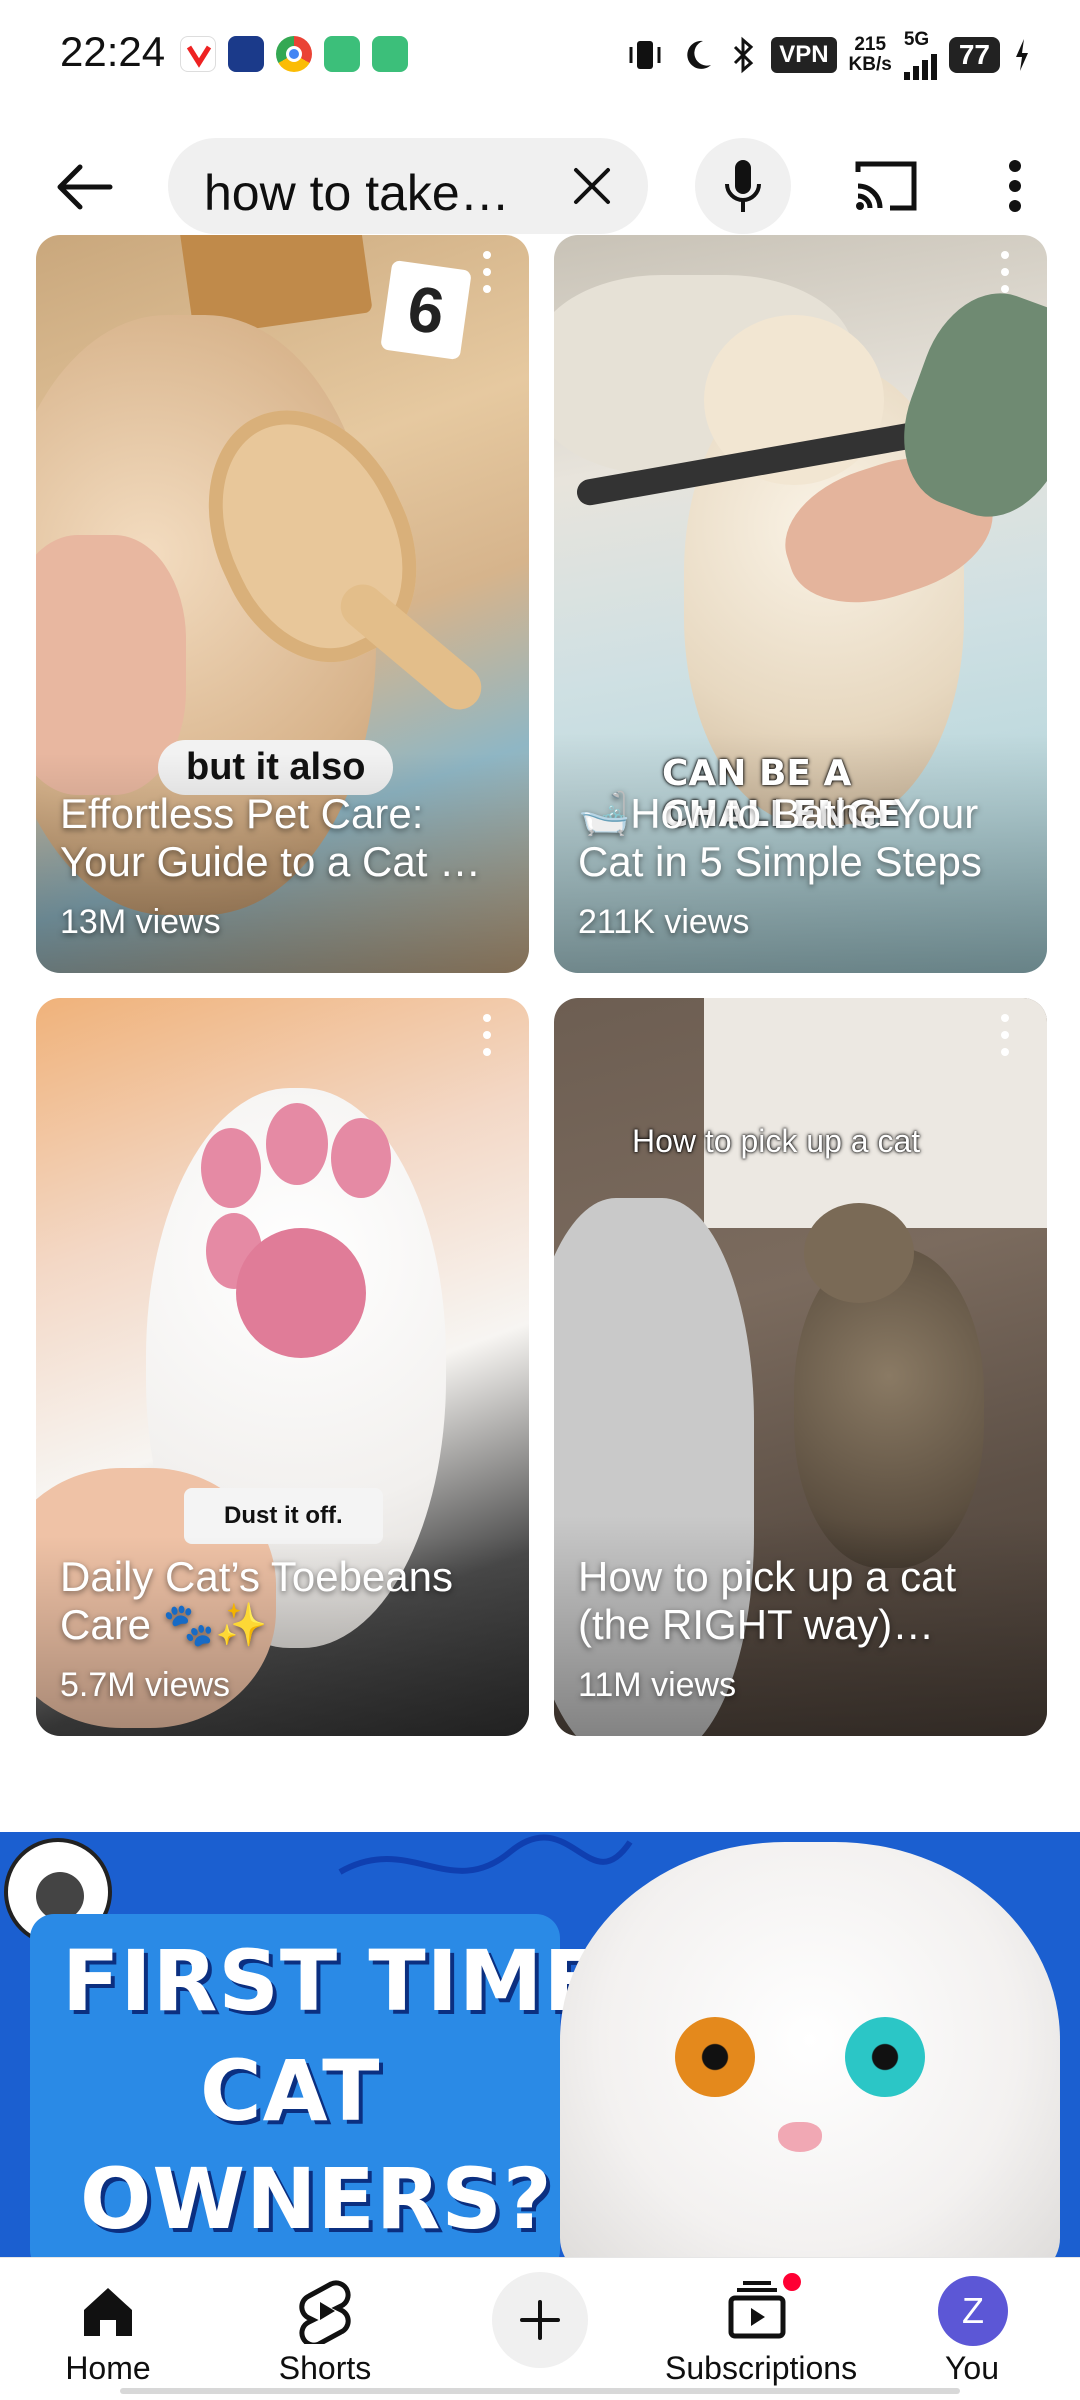 The width and height of the screenshot is (1080, 2400). I want to click on network-speed: 215 KB/s, so click(870, 54).